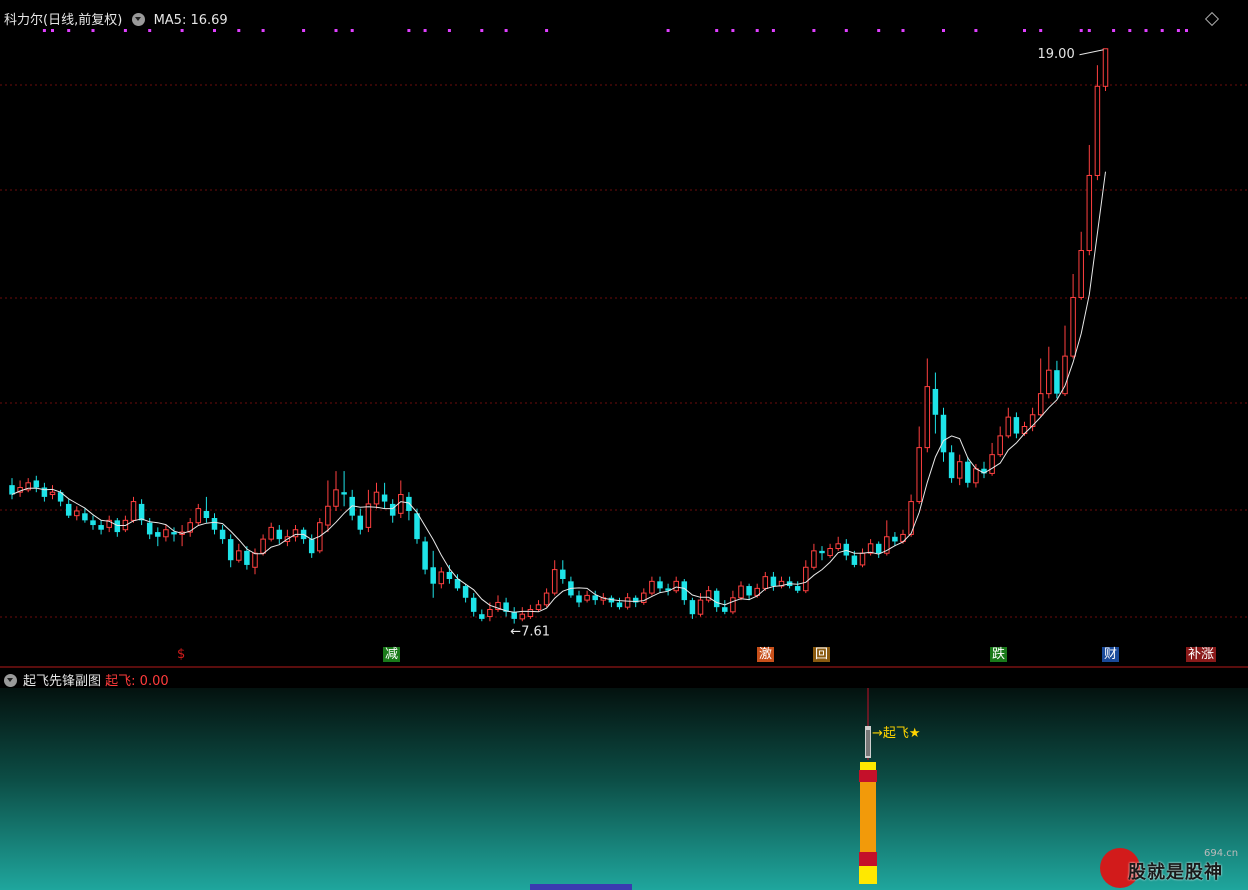  I want to click on pattern-marker: 财, so click(1111, 654).